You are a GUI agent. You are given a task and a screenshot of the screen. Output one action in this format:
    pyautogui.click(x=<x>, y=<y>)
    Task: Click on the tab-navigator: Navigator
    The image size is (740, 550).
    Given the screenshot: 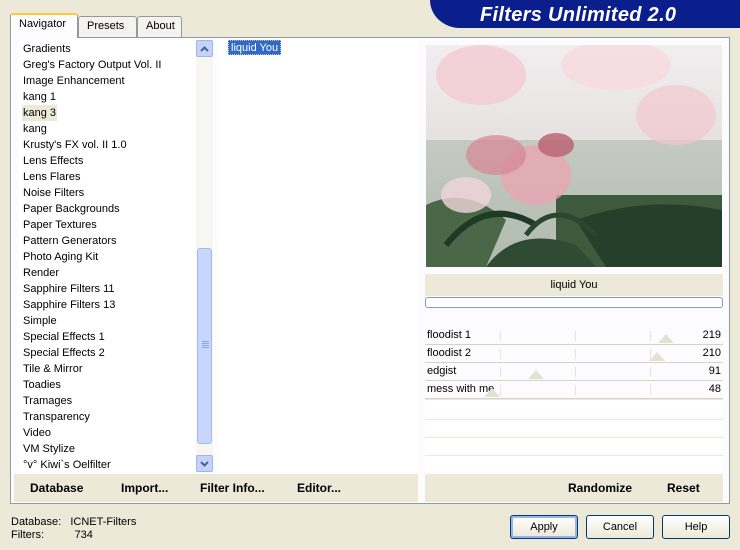 What is the action you would take?
    pyautogui.click(x=44, y=25)
    